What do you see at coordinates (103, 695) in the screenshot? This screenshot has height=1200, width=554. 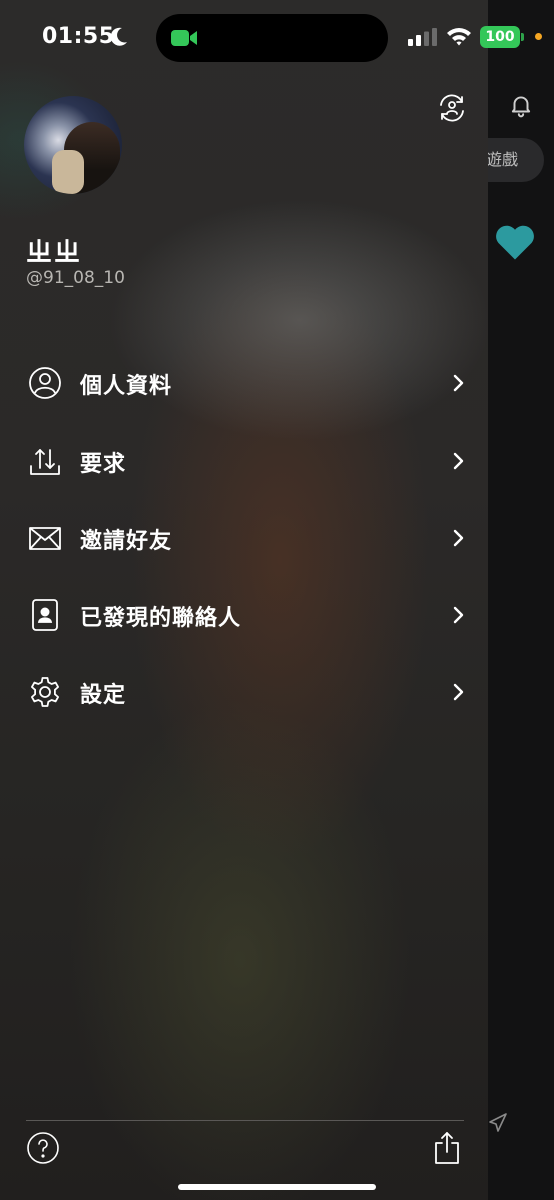 I see `menu-item-label: 設定` at bounding box center [103, 695].